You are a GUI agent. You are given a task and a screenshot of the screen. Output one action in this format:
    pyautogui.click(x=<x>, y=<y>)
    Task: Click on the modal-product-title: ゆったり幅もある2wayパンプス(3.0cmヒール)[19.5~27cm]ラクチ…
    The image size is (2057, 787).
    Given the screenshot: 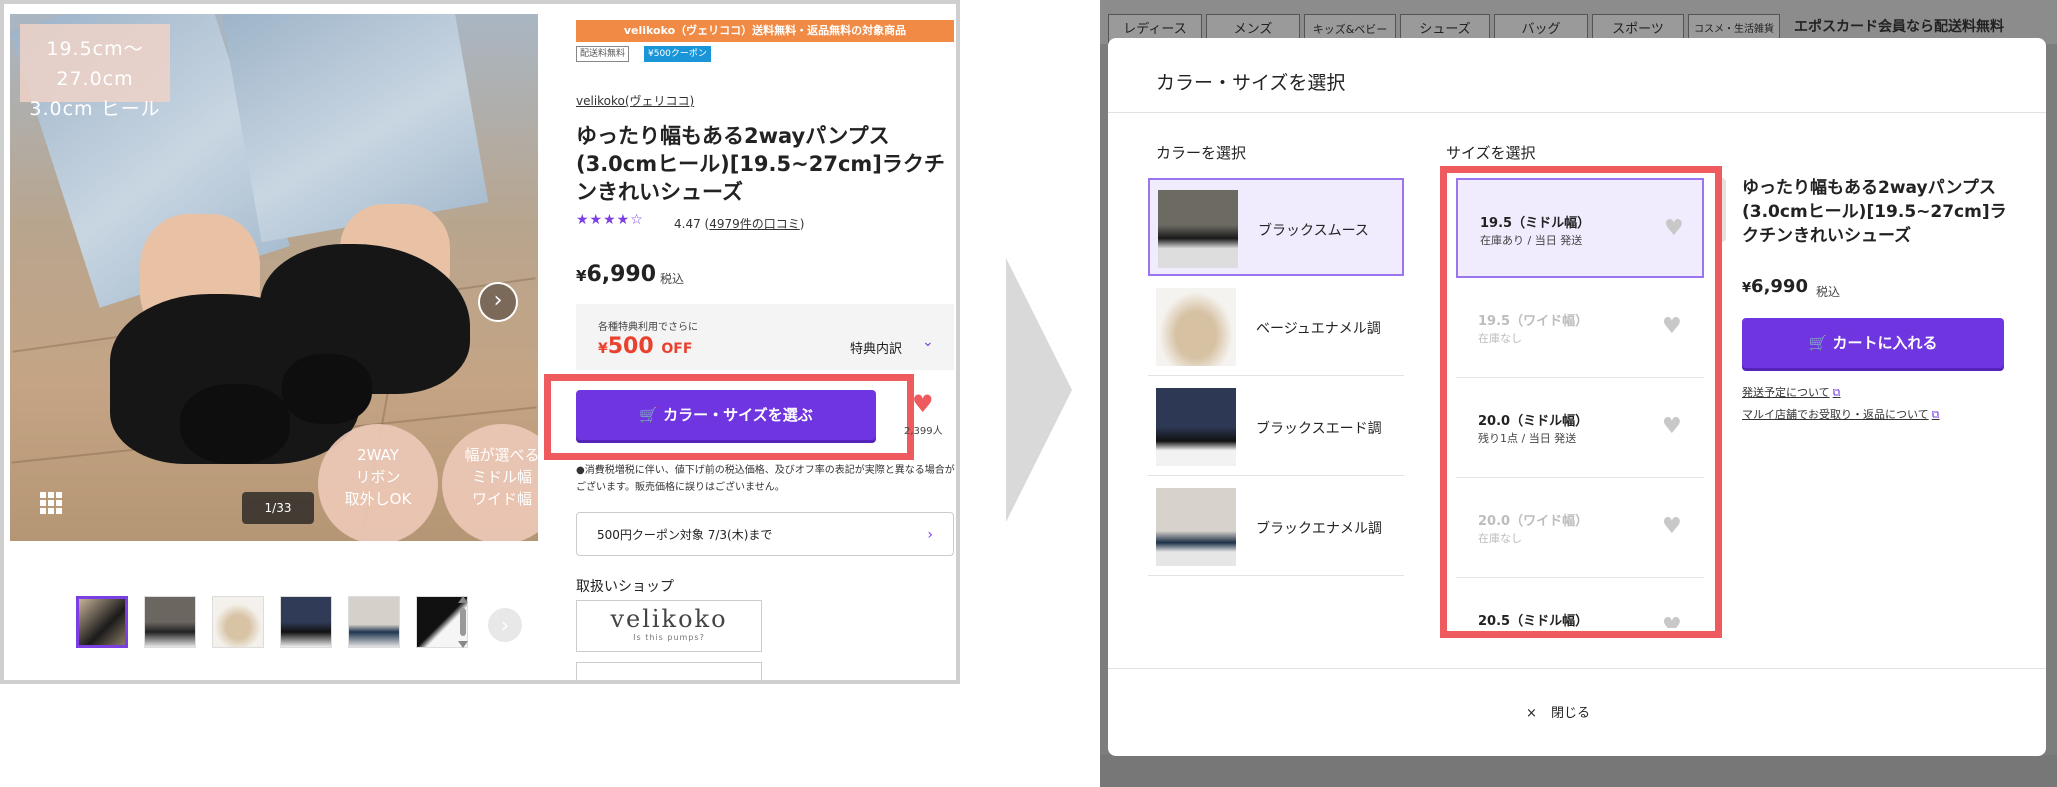 What is the action you would take?
    pyautogui.click(x=1874, y=212)
    